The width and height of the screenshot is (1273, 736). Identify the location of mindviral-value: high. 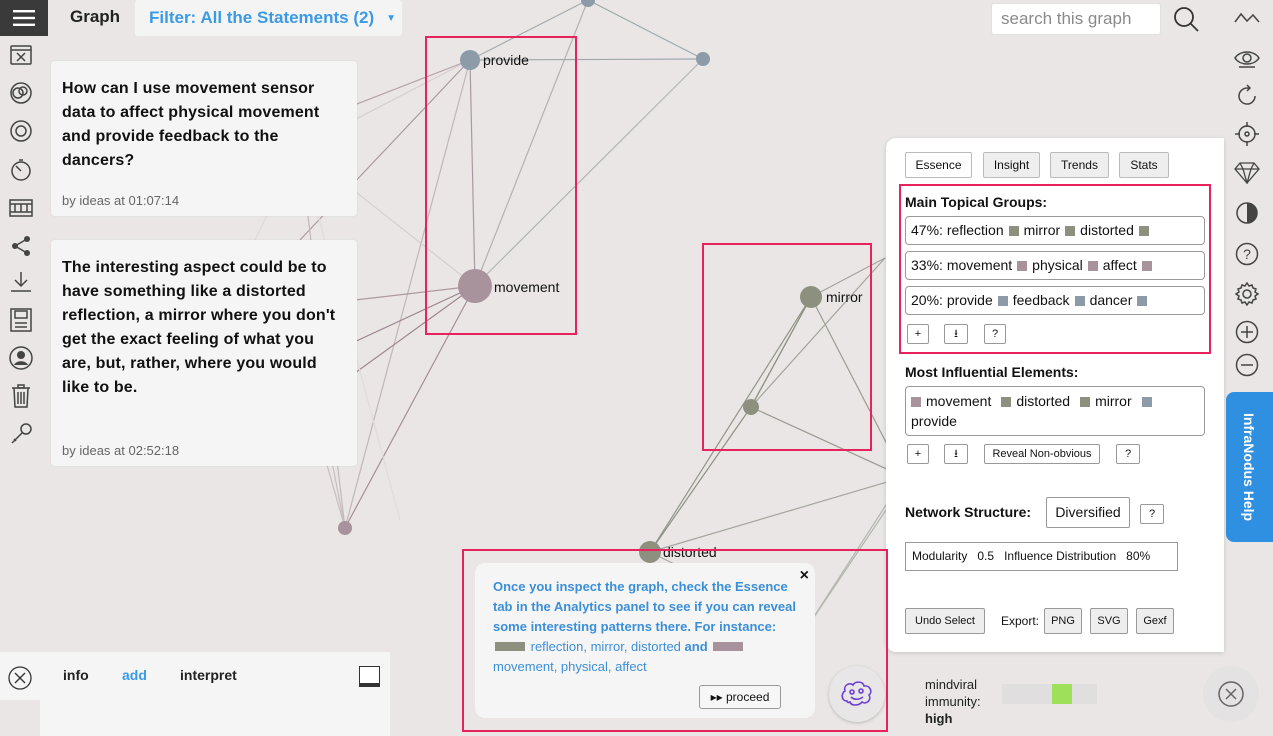
(939, 718).